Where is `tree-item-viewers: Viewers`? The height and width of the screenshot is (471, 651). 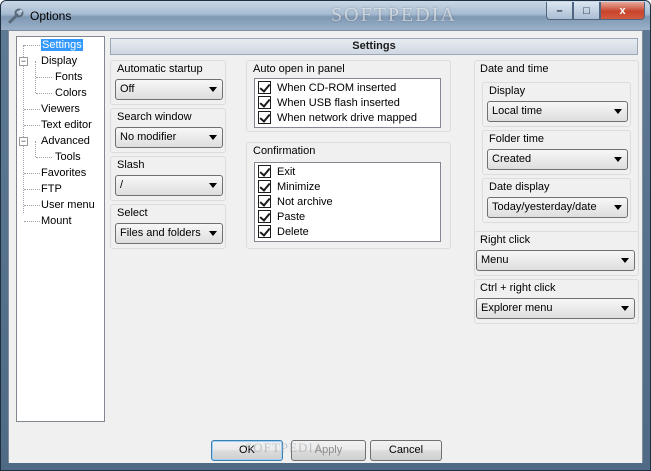
tree-item-viewers: Viewers is located at coordinates (60, 109).